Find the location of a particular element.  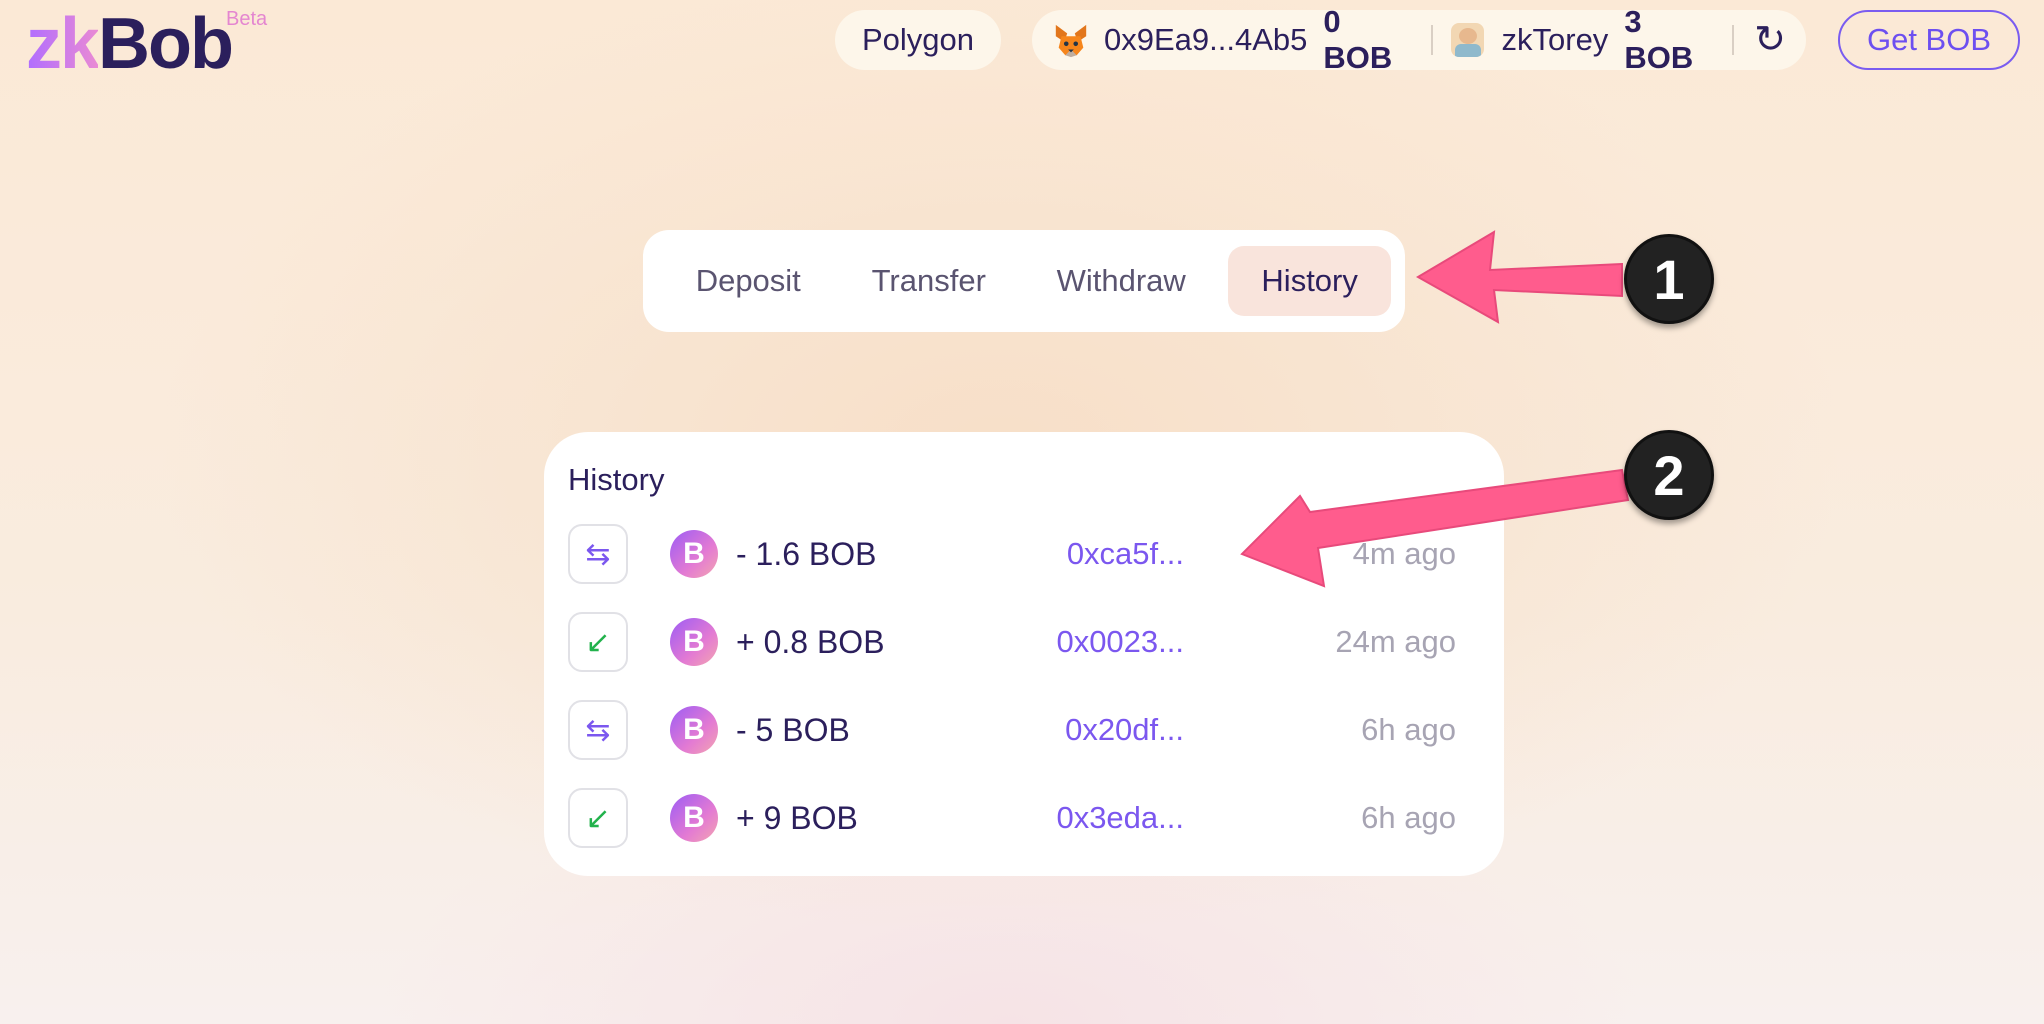

beta-badge: Beta is located at coordinates (247, 19).